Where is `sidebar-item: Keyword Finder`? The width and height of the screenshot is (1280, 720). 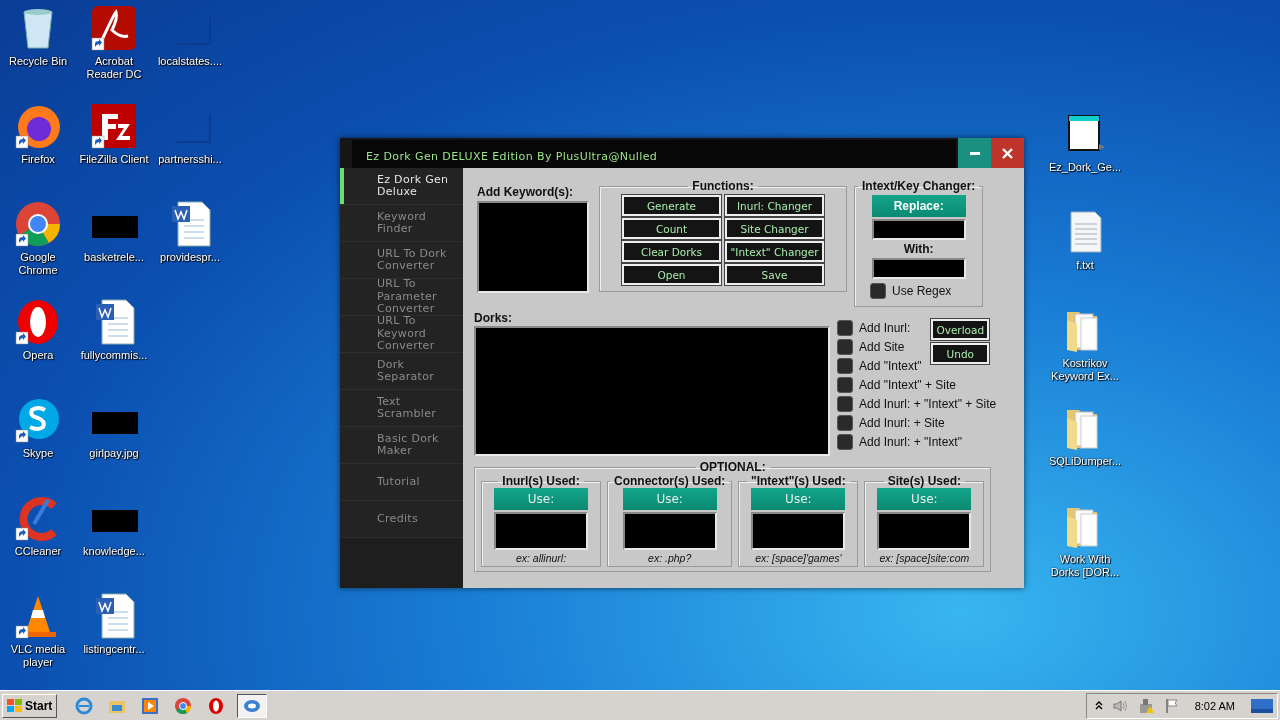
sidebar-item: Keyword Finder is located at coordinates (401, 223).